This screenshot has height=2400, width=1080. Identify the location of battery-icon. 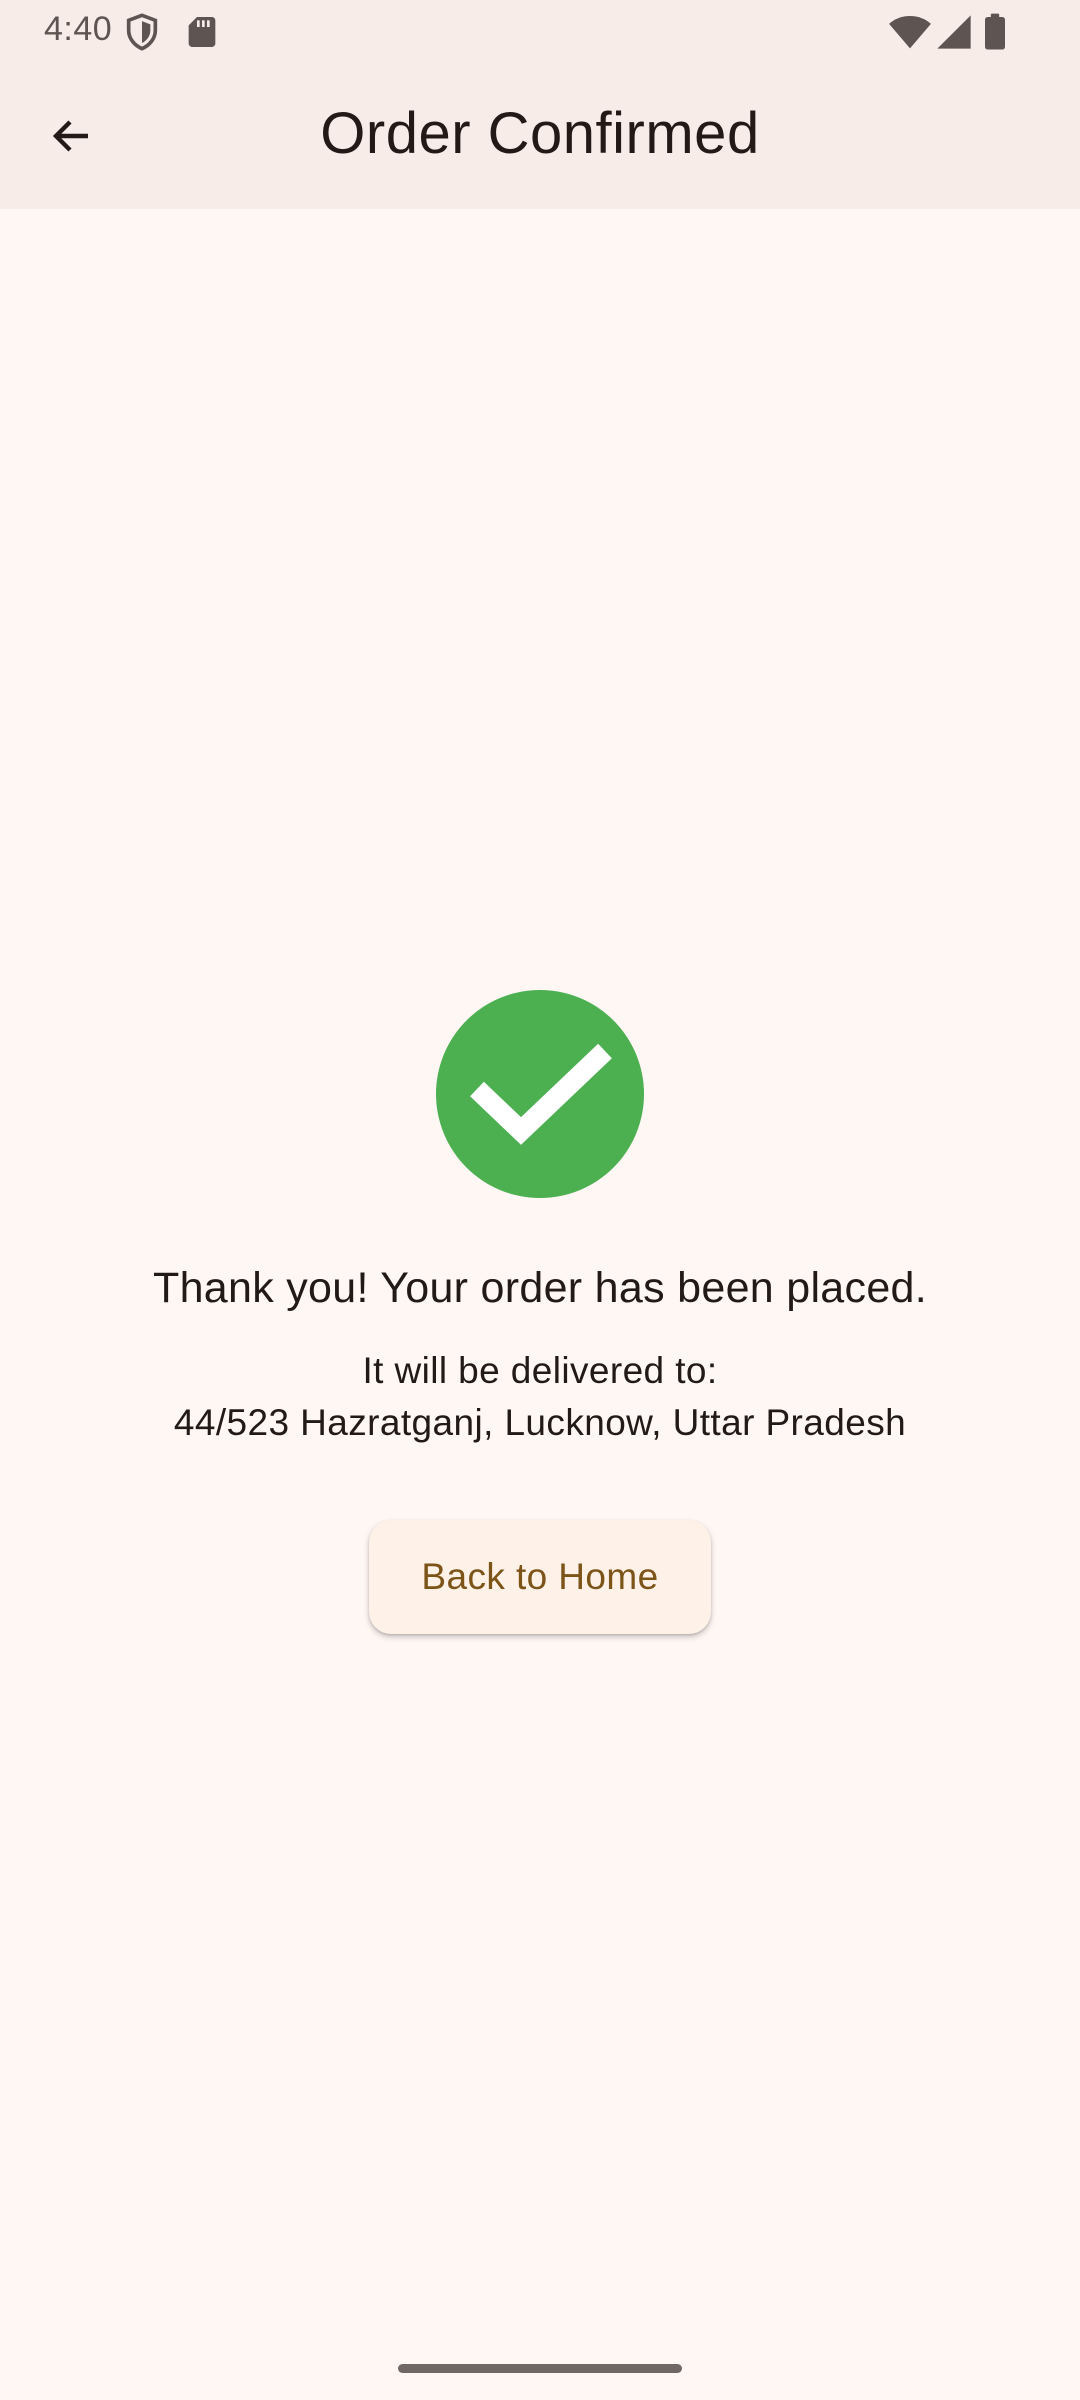
(995, 32).